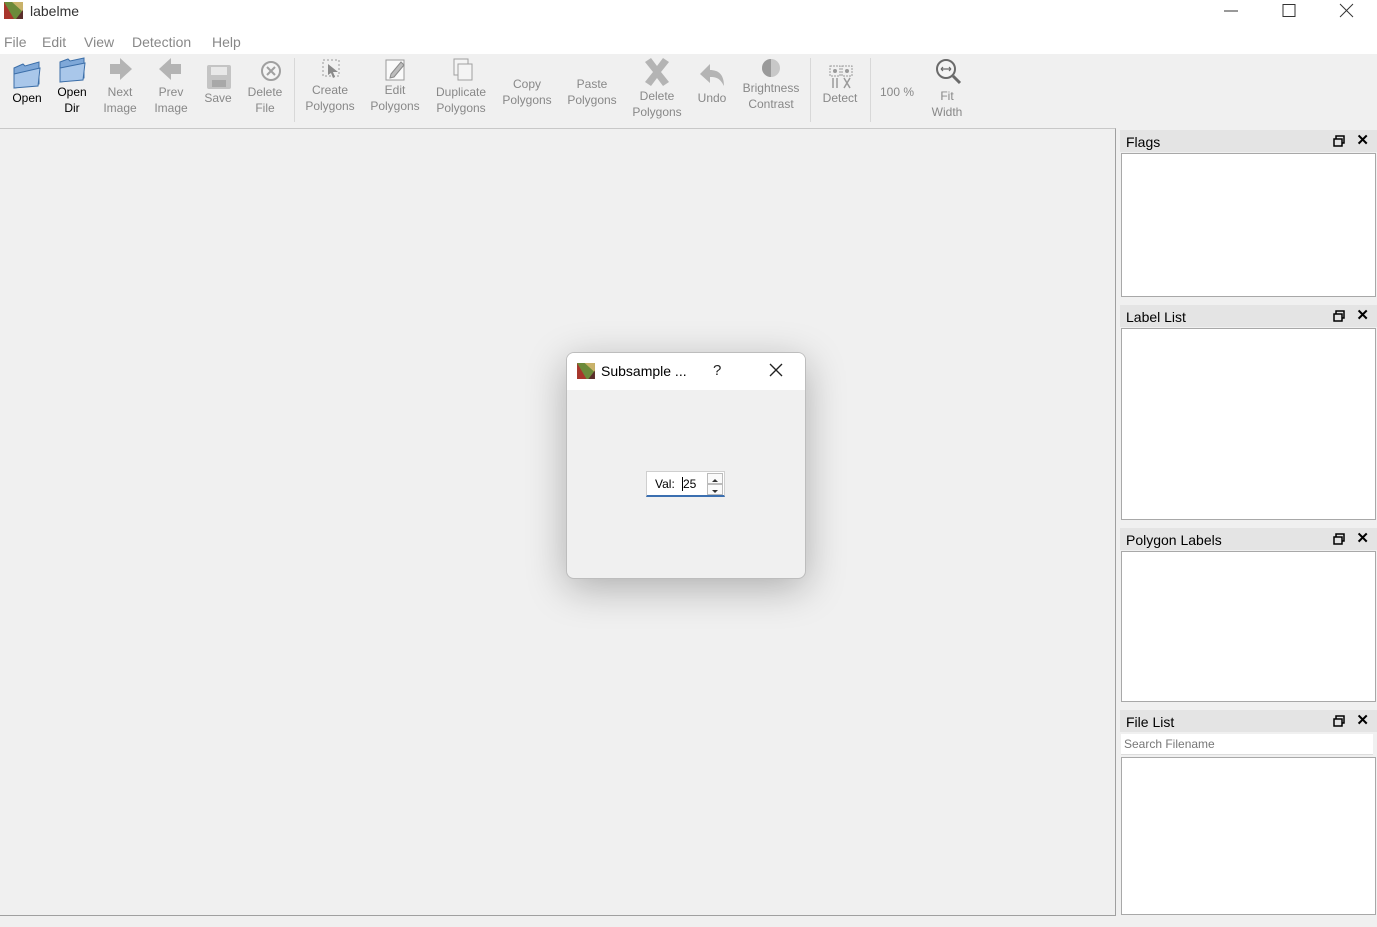 This screenshot has width=1377, height=927. Describe the element at coordinates (55, 11) in the screenshot. I see `window-title: labelme` at that location.